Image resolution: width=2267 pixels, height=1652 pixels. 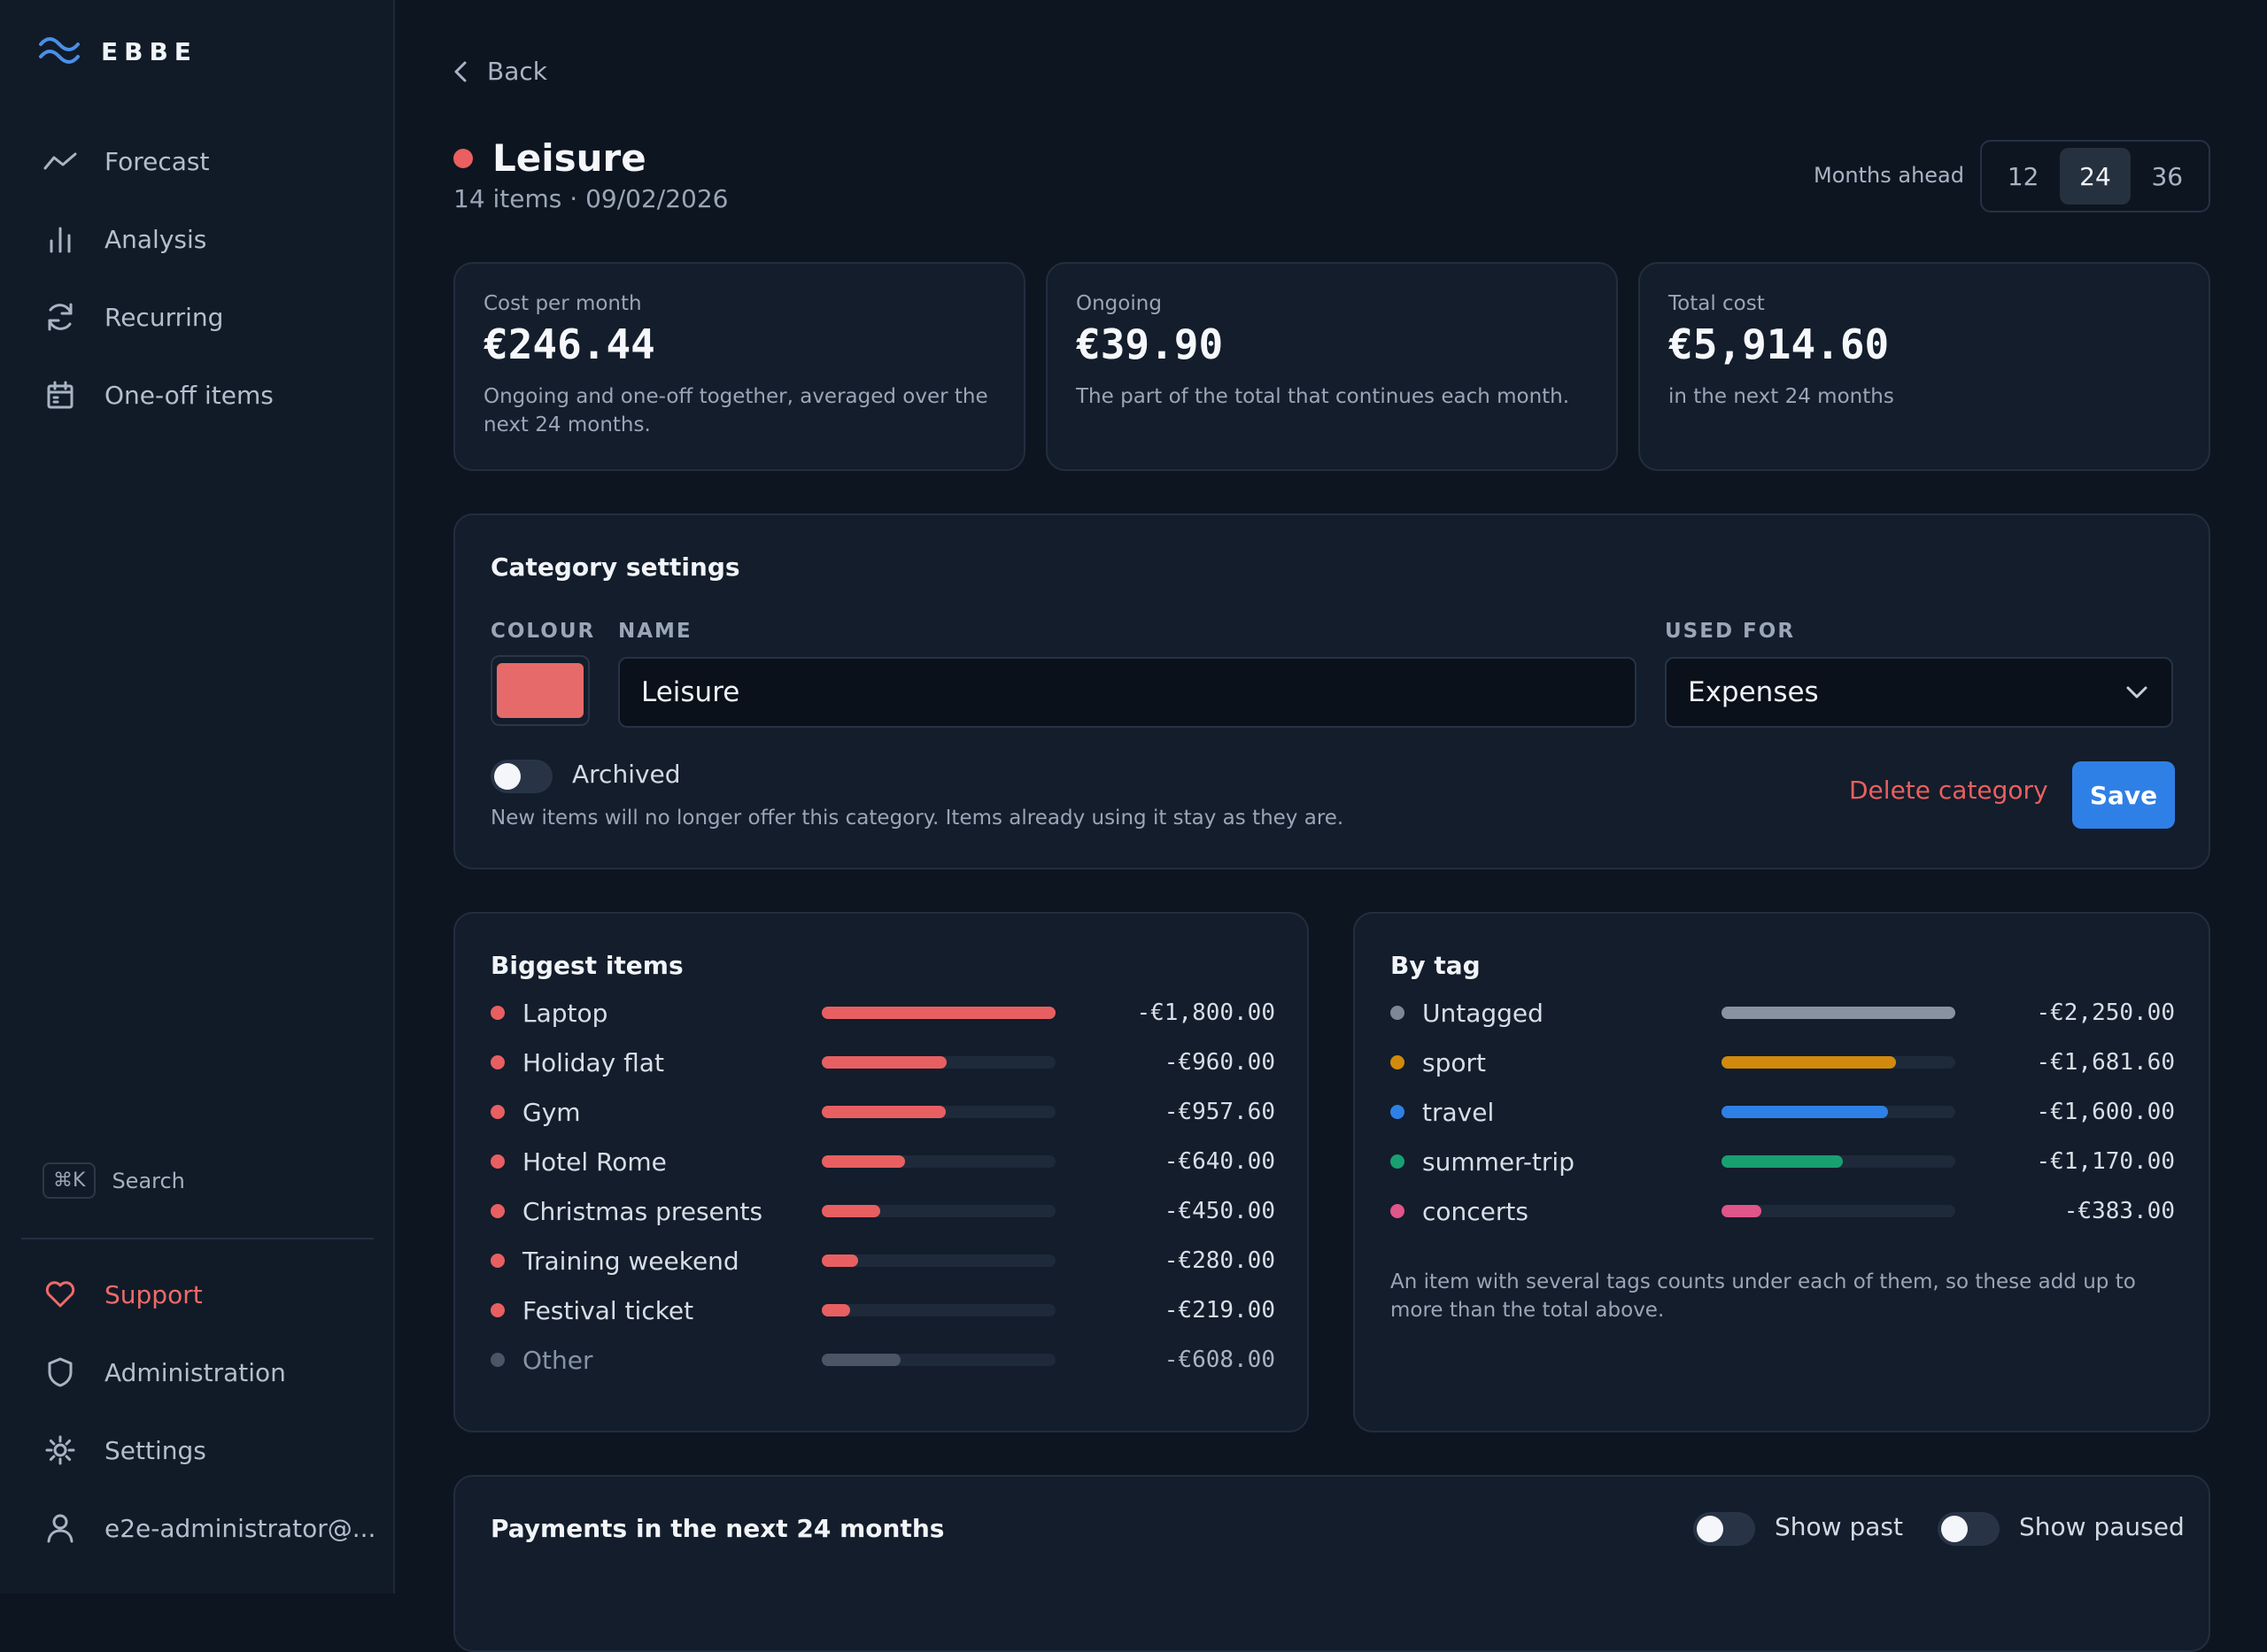 What do you see at coordinates (60, 239) in the screenshot?
I see `bar-chart-icon` at bounding box center [60, 239].